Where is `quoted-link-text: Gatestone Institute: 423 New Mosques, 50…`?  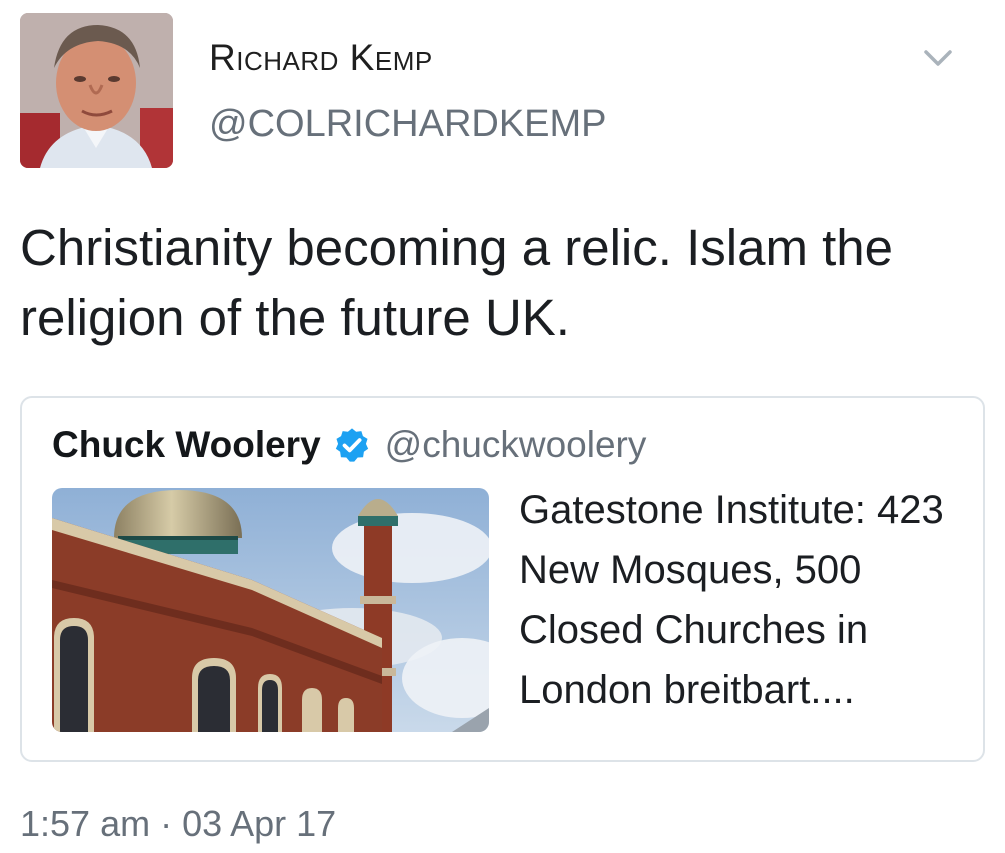 quoted-link-text: Gatestone Institute: 423 New Mosques, 50… is located at coordinates (746, 600).